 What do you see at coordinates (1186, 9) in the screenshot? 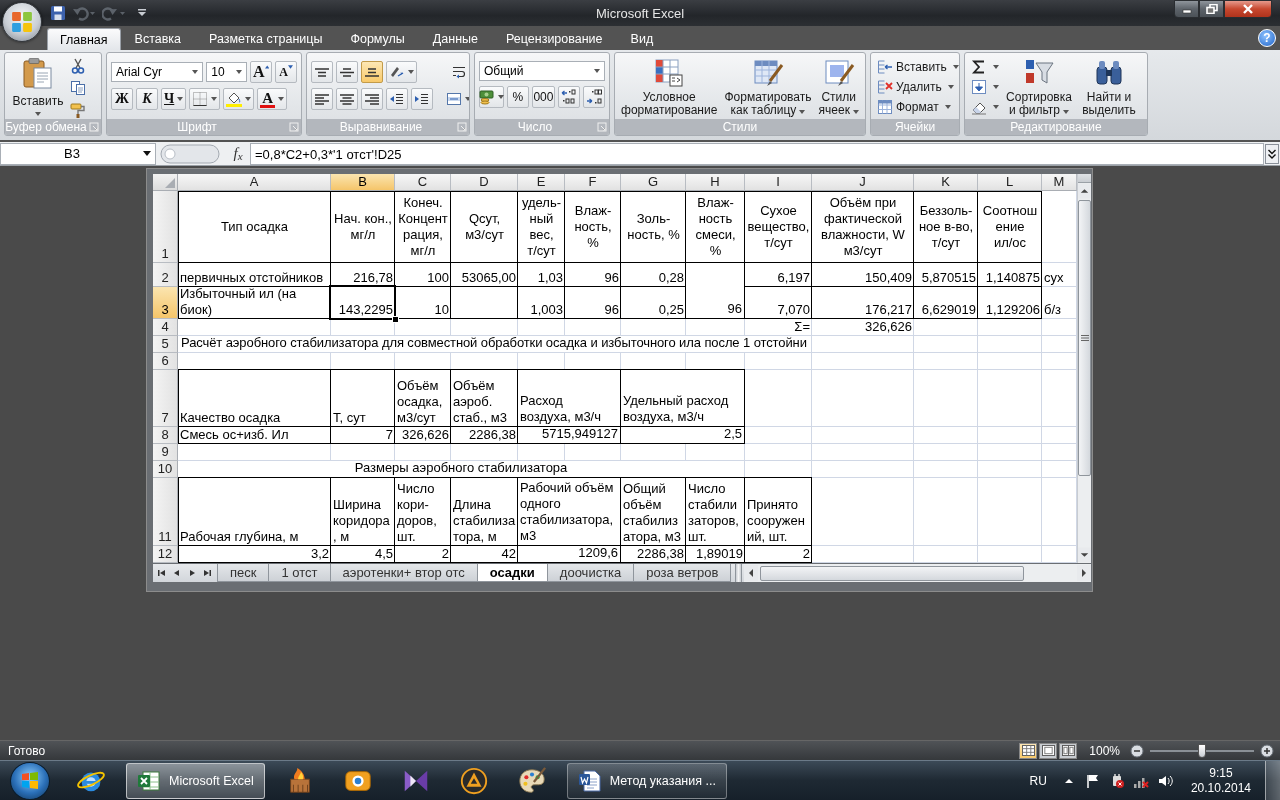
I see `minimize-button` at bounding box center [1186, 9].